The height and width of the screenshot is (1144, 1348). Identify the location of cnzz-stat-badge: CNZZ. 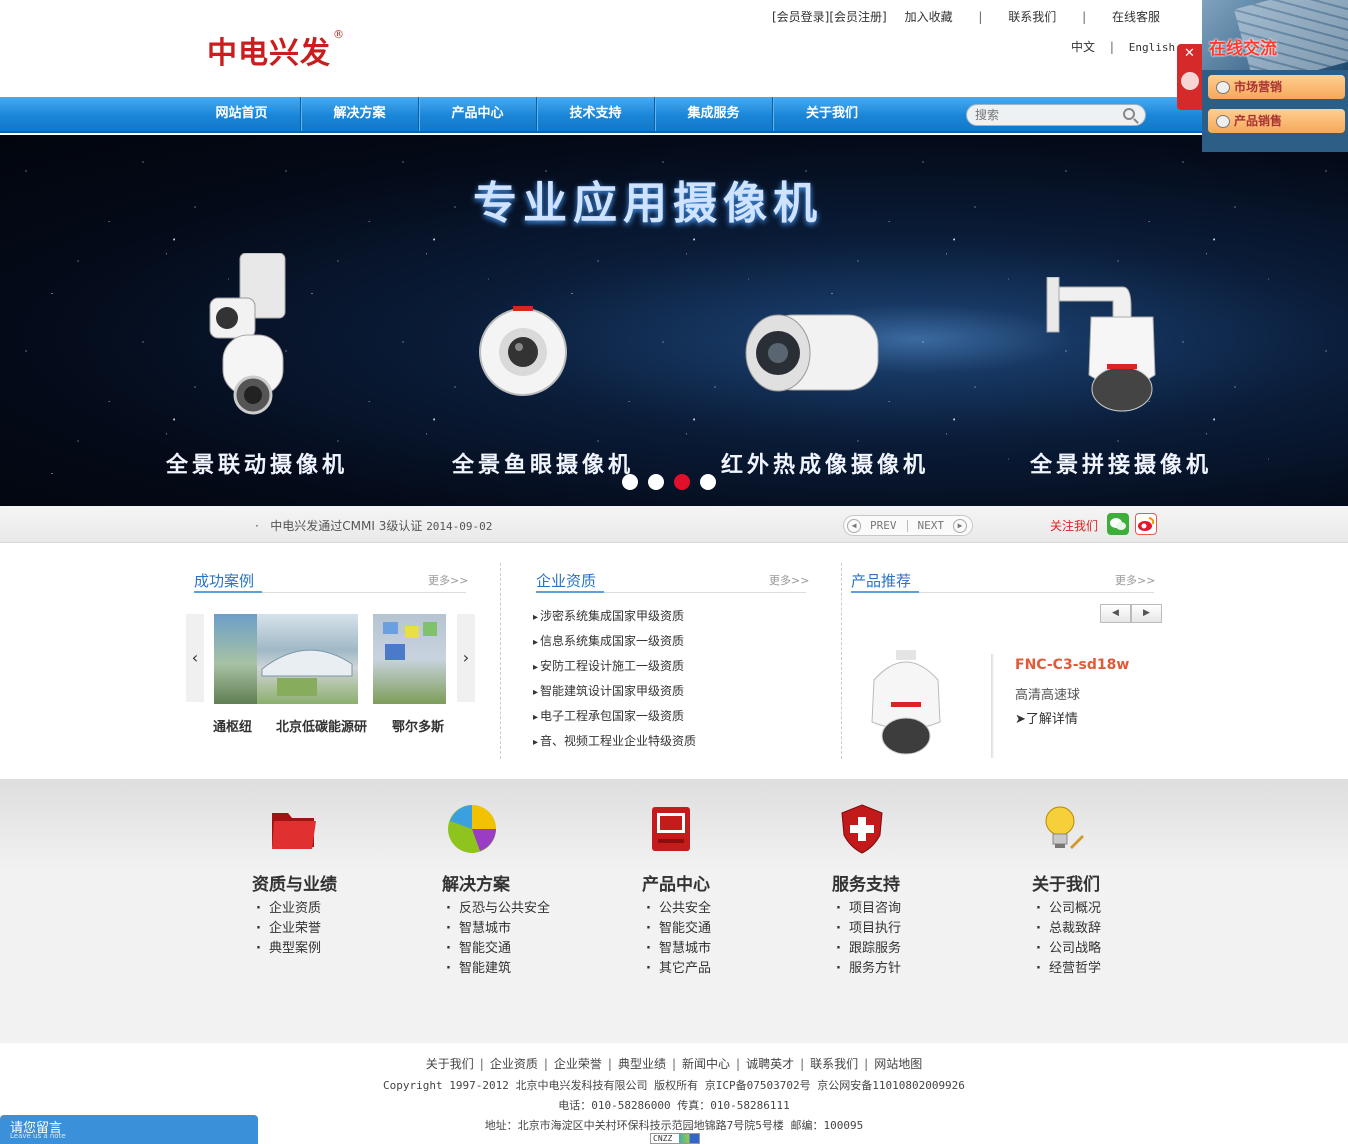
(675, 1138).